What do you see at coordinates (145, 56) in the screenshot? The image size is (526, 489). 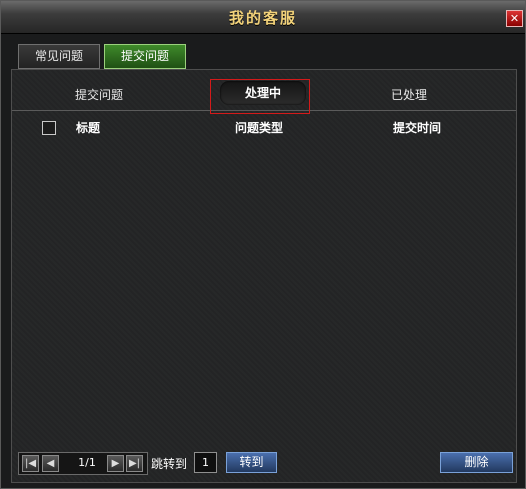 I see `tab-submit-question: 提交问题` at bounding box center [145, 56].